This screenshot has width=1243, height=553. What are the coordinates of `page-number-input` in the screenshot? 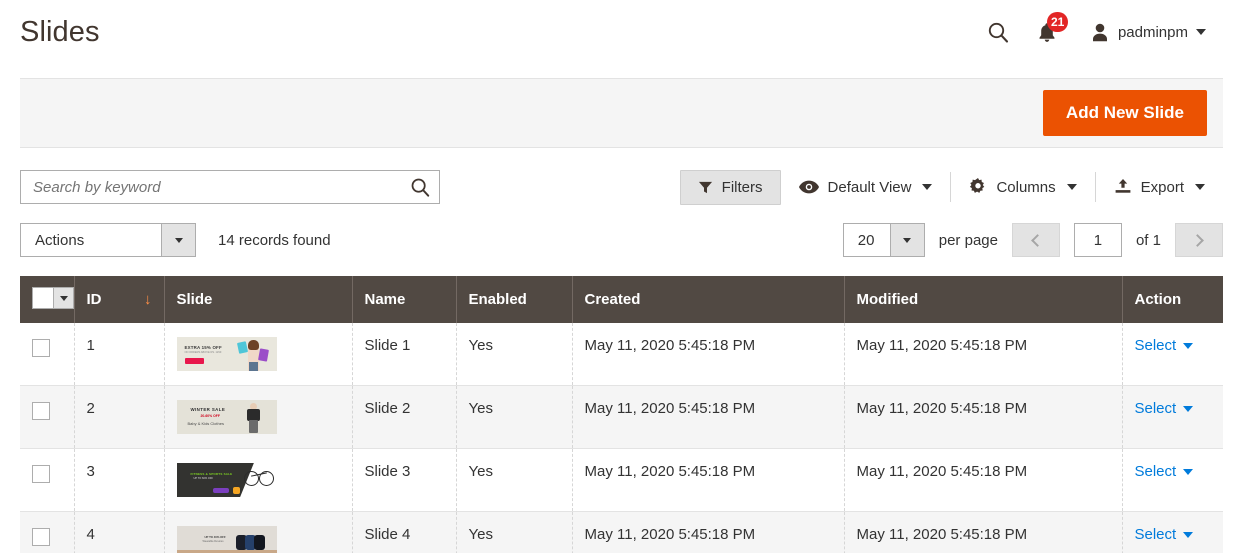 It's located at (1097, 240).